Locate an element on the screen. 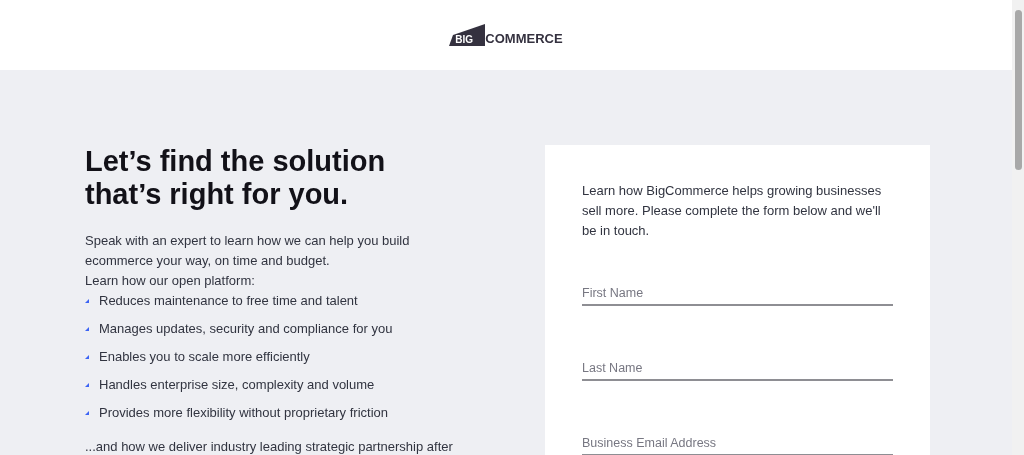 The width and height of the screenshot is (1024, 455). logo-mark-text: BIG is located at coordinates (464, 40).